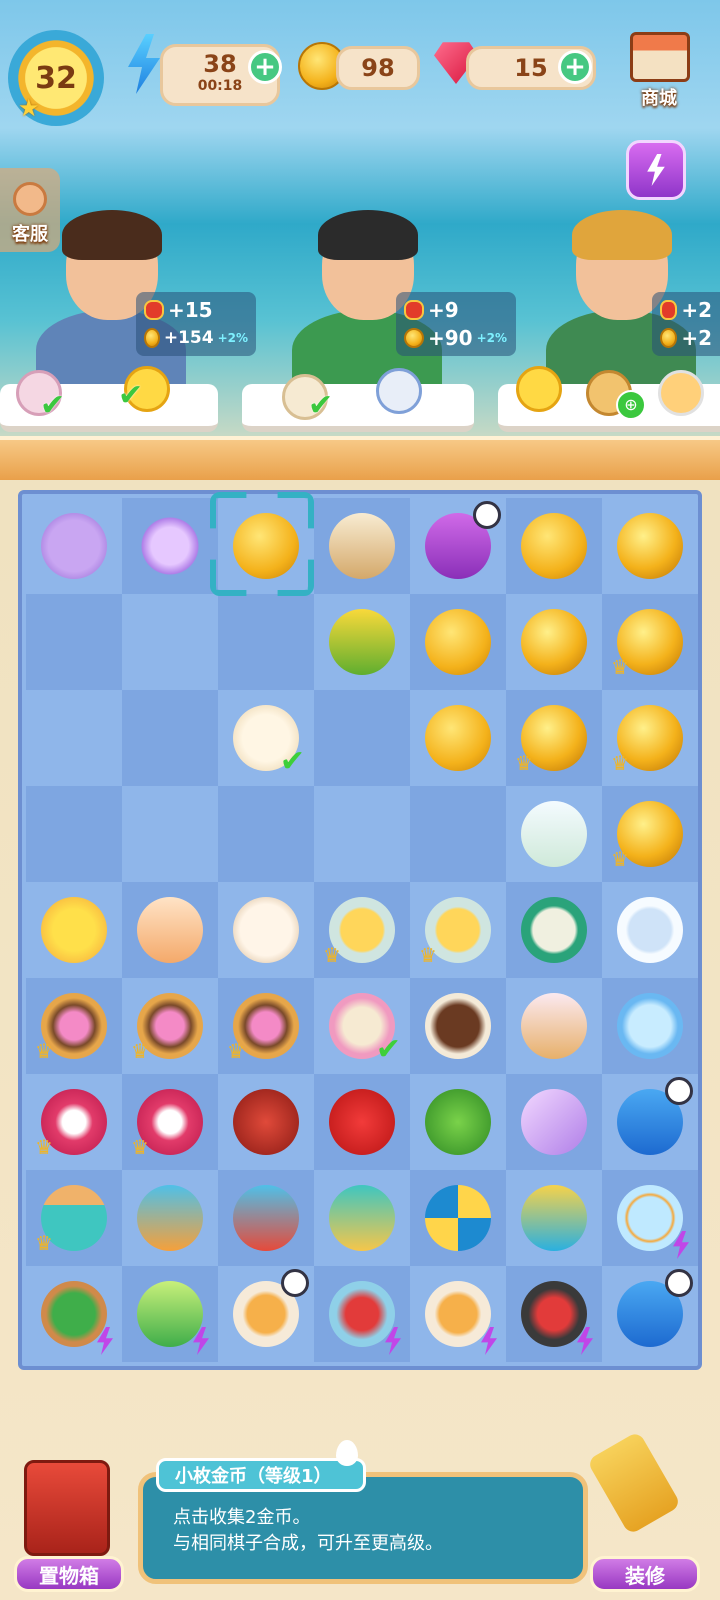 The image size is (720, 1600). What do you see at coordinates (109, 399) in the screenshot?
I see `order-tray-1: ✔ ✔` at bounding box center [109, 399].